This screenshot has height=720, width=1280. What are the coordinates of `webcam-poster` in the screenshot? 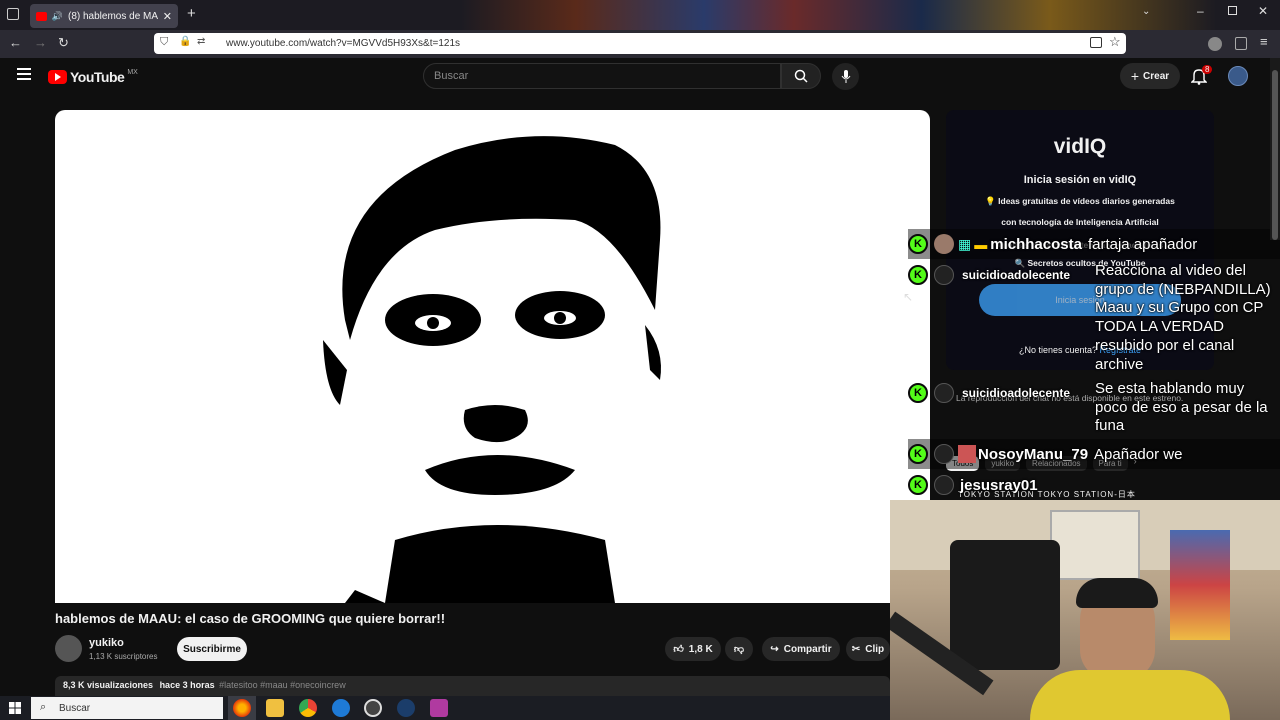 It's located at (1200, 585).